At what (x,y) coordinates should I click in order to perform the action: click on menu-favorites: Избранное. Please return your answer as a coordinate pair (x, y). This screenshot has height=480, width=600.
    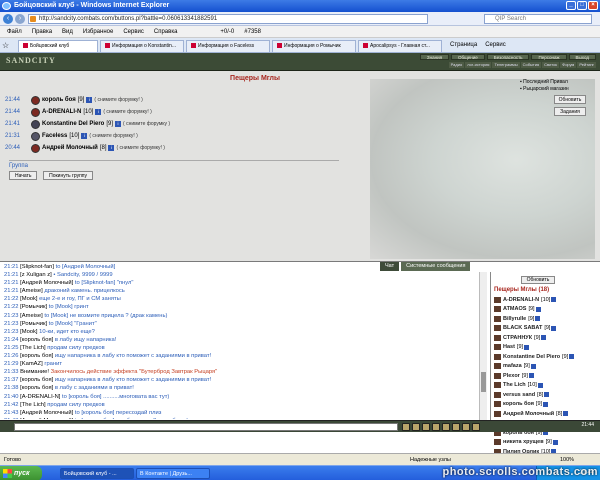
    Looking at the image, I should click on (98, 32).